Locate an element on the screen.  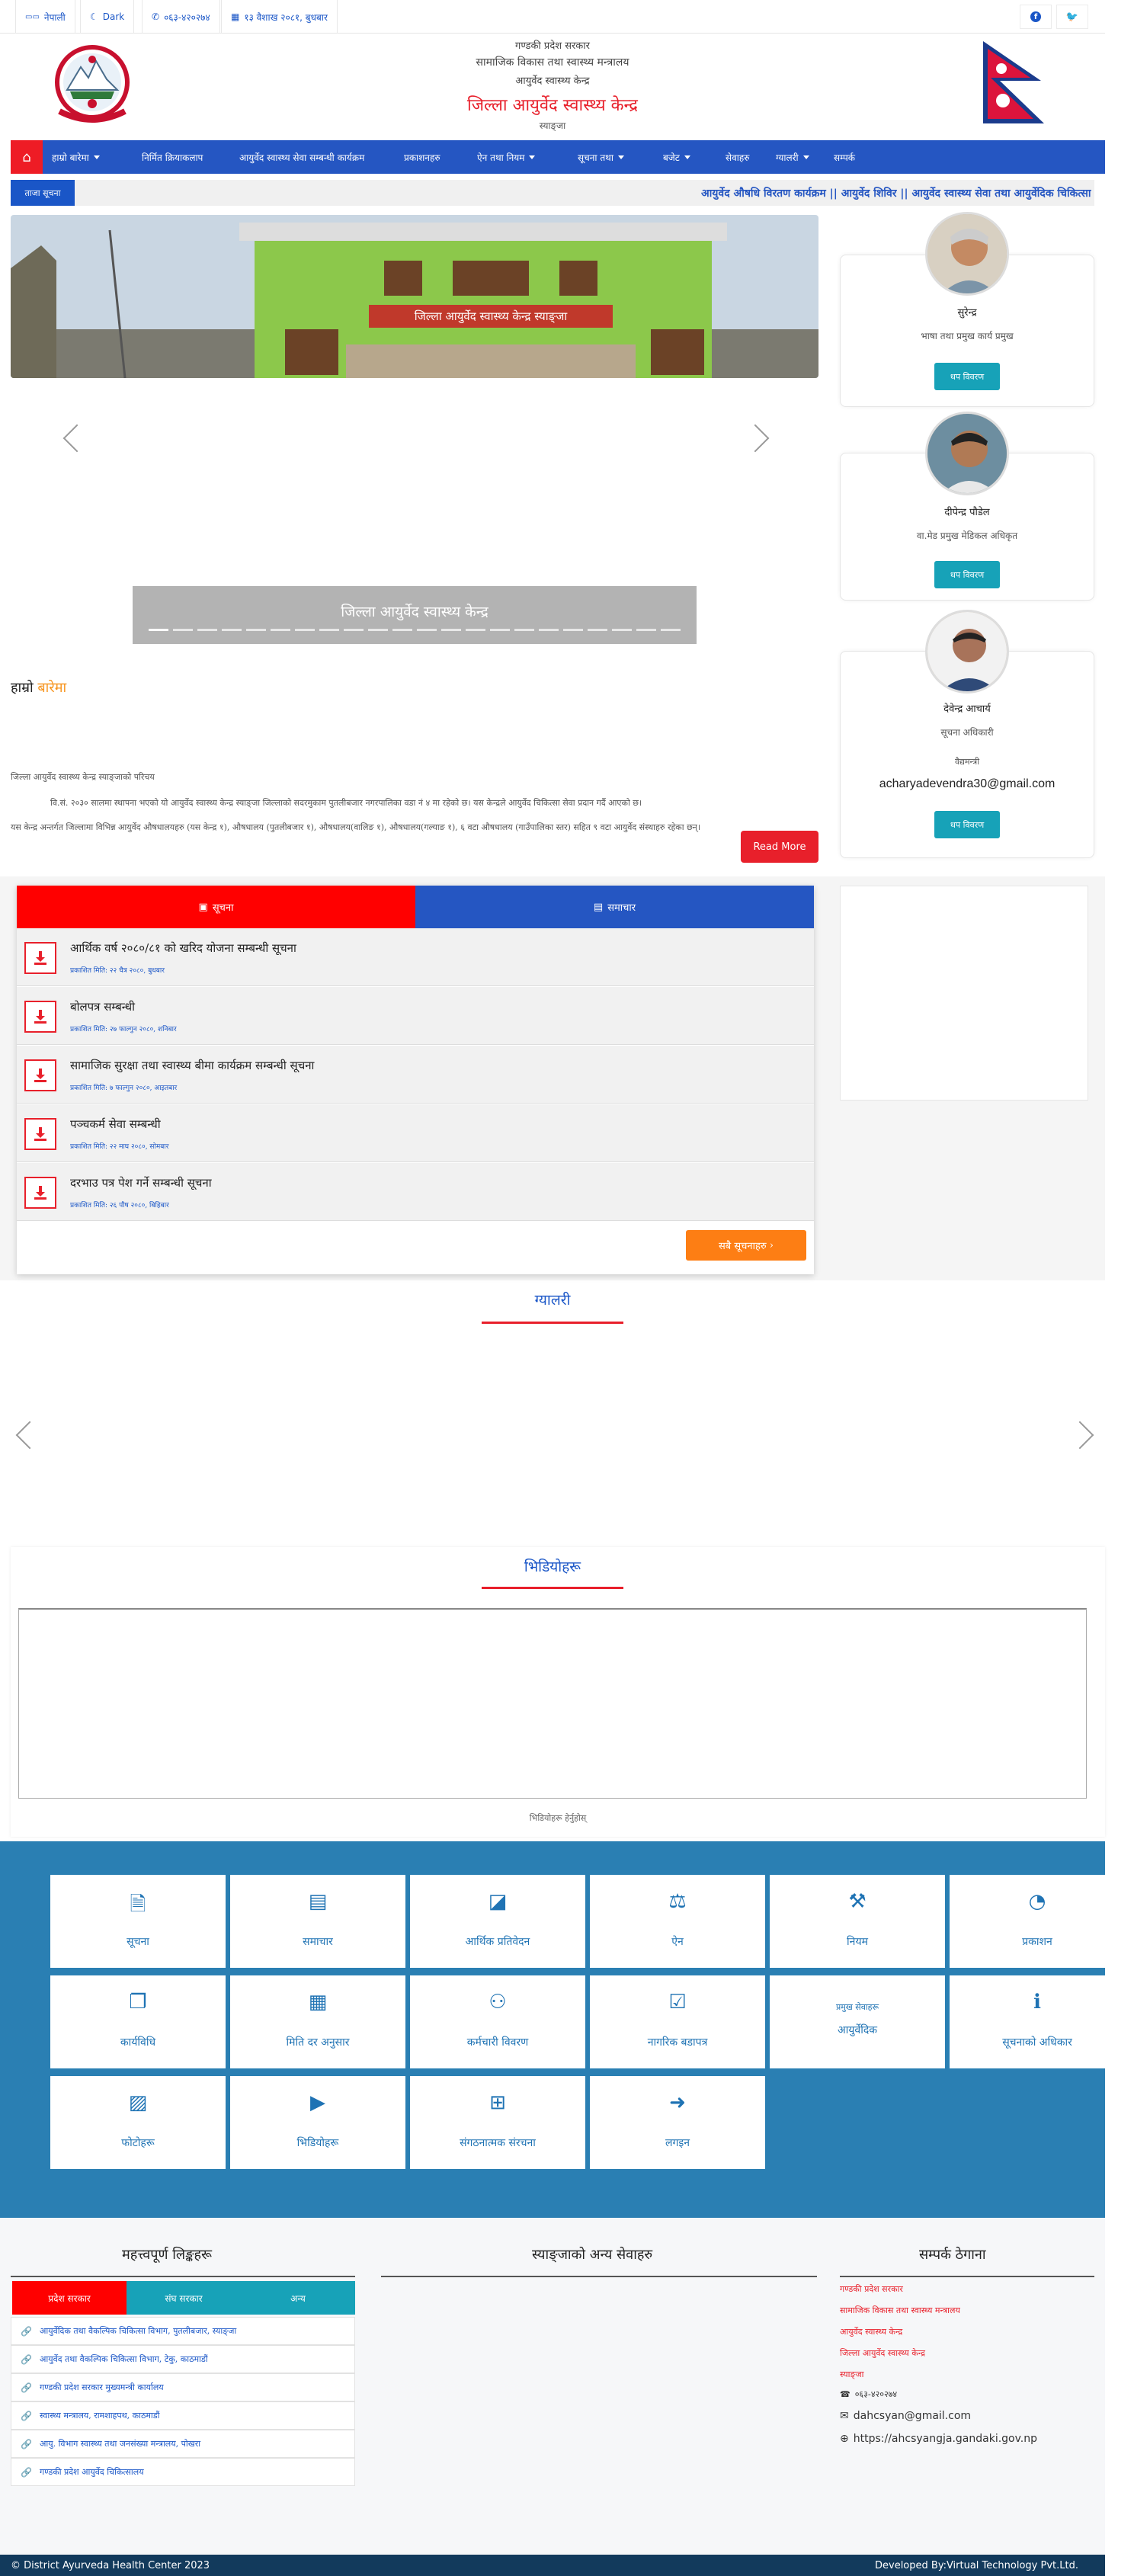
footer-link-item: 🔗 स्वास्थ्य मन्त्रालय, रामशाहपथ, काठमाडौं is located at coordinates (183, 2415).